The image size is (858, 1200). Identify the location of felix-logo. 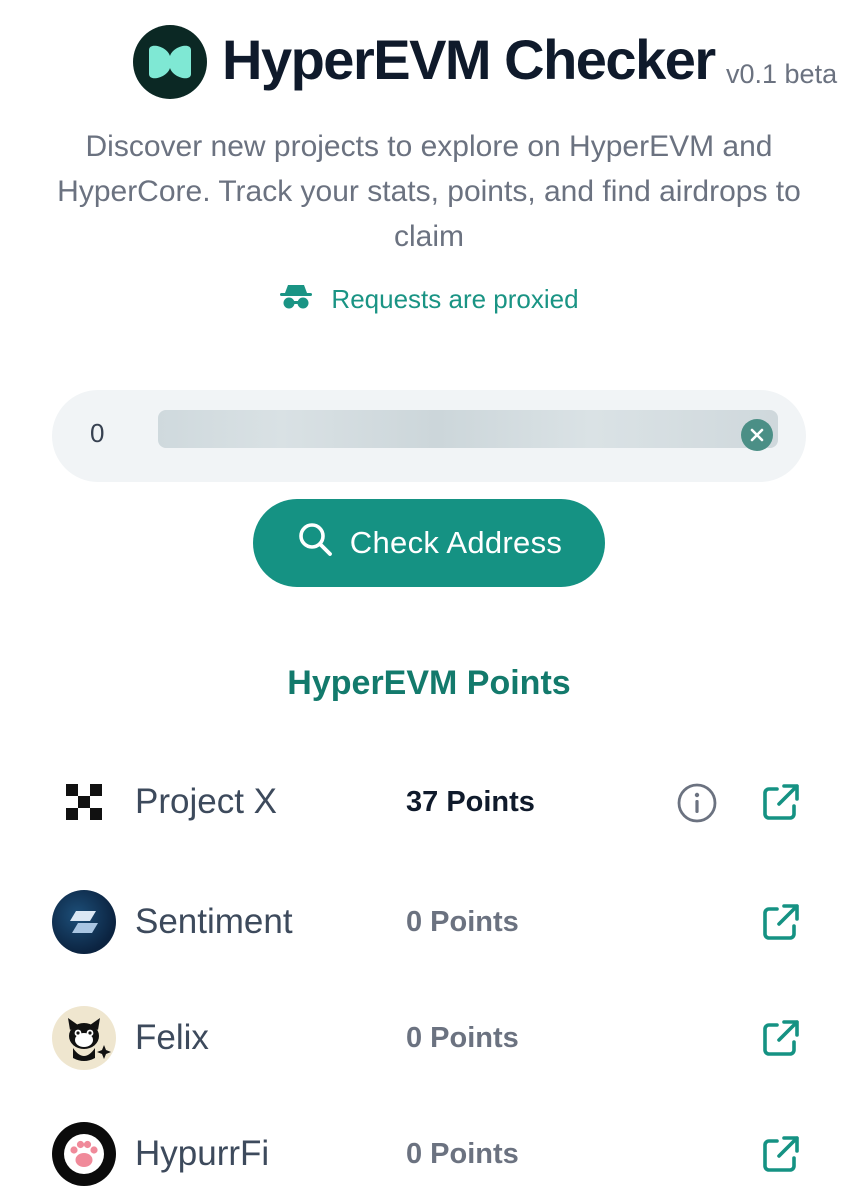
(84, 1038).